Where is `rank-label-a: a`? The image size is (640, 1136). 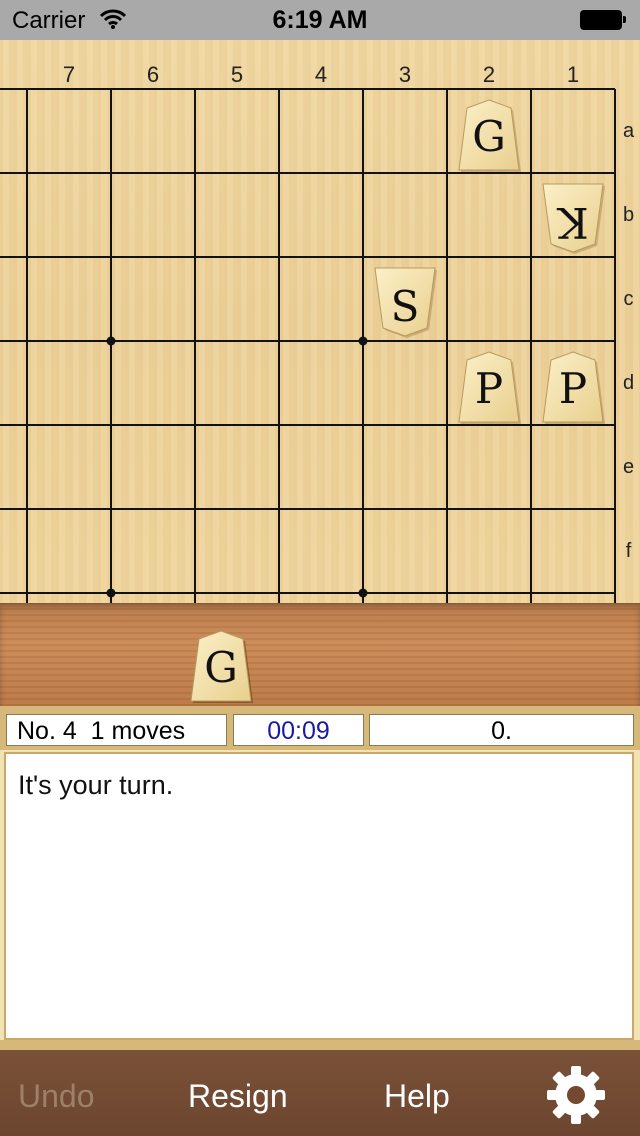
rank-label-a: a is located at coordinates (628, 131).